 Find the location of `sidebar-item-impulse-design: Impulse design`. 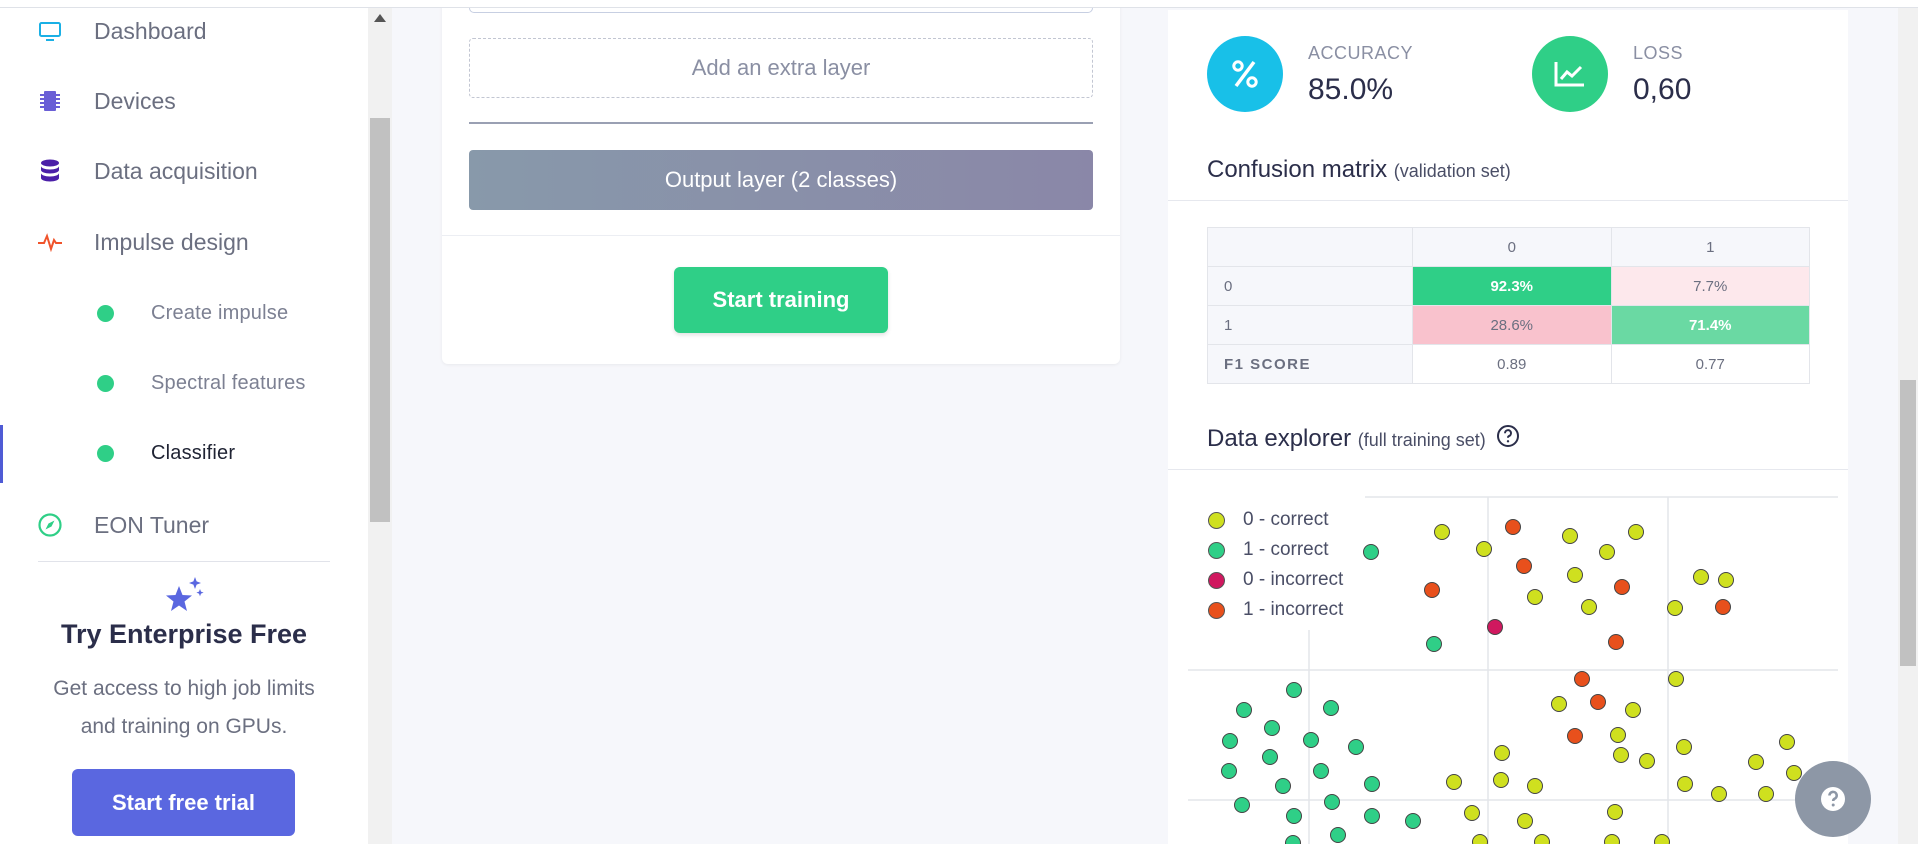

sidebar-item-impulse-design: Impulse design is located at coordinates (184, 242).